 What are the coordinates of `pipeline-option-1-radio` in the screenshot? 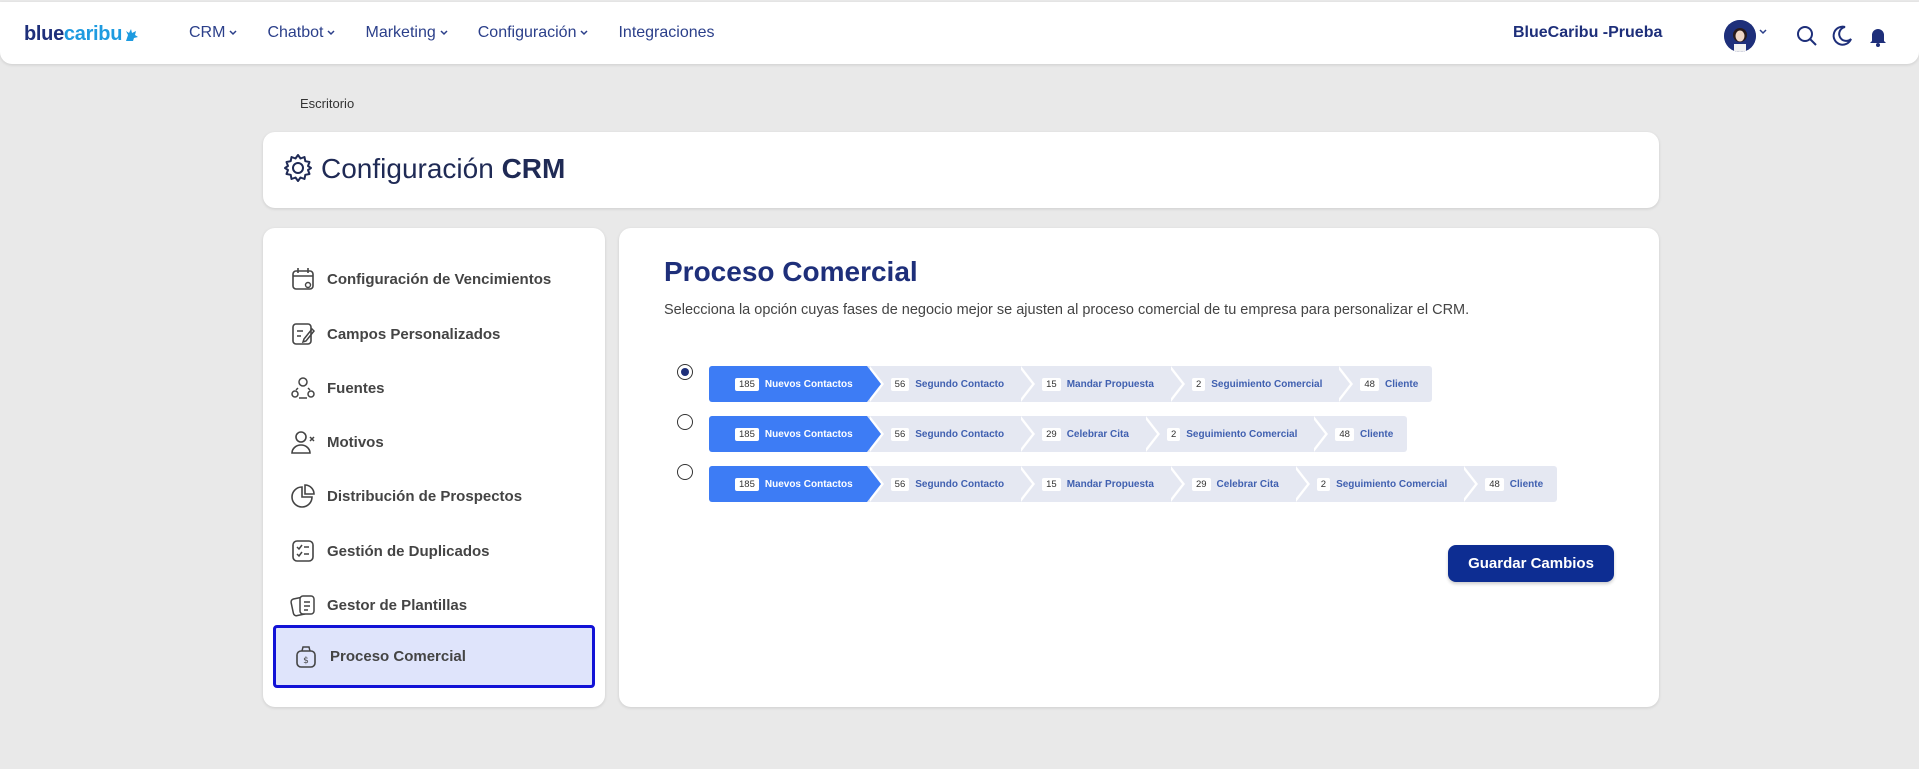 It's located at (685, 372).